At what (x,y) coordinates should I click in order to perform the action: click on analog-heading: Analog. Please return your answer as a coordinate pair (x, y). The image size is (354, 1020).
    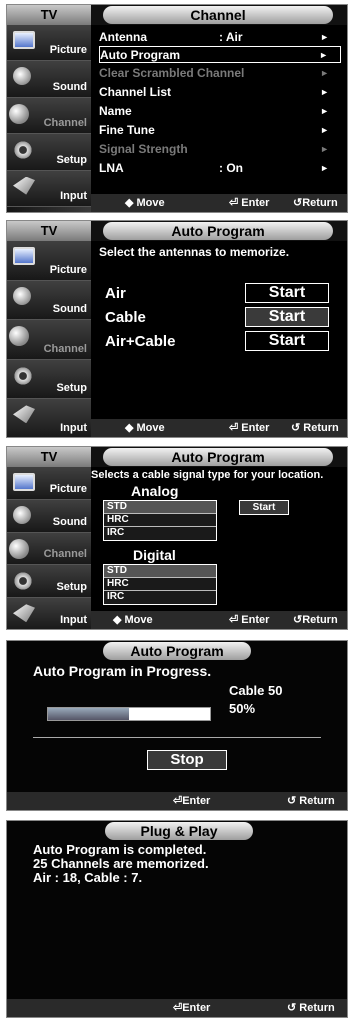
    Looking at the image, I should click on (155, 491).